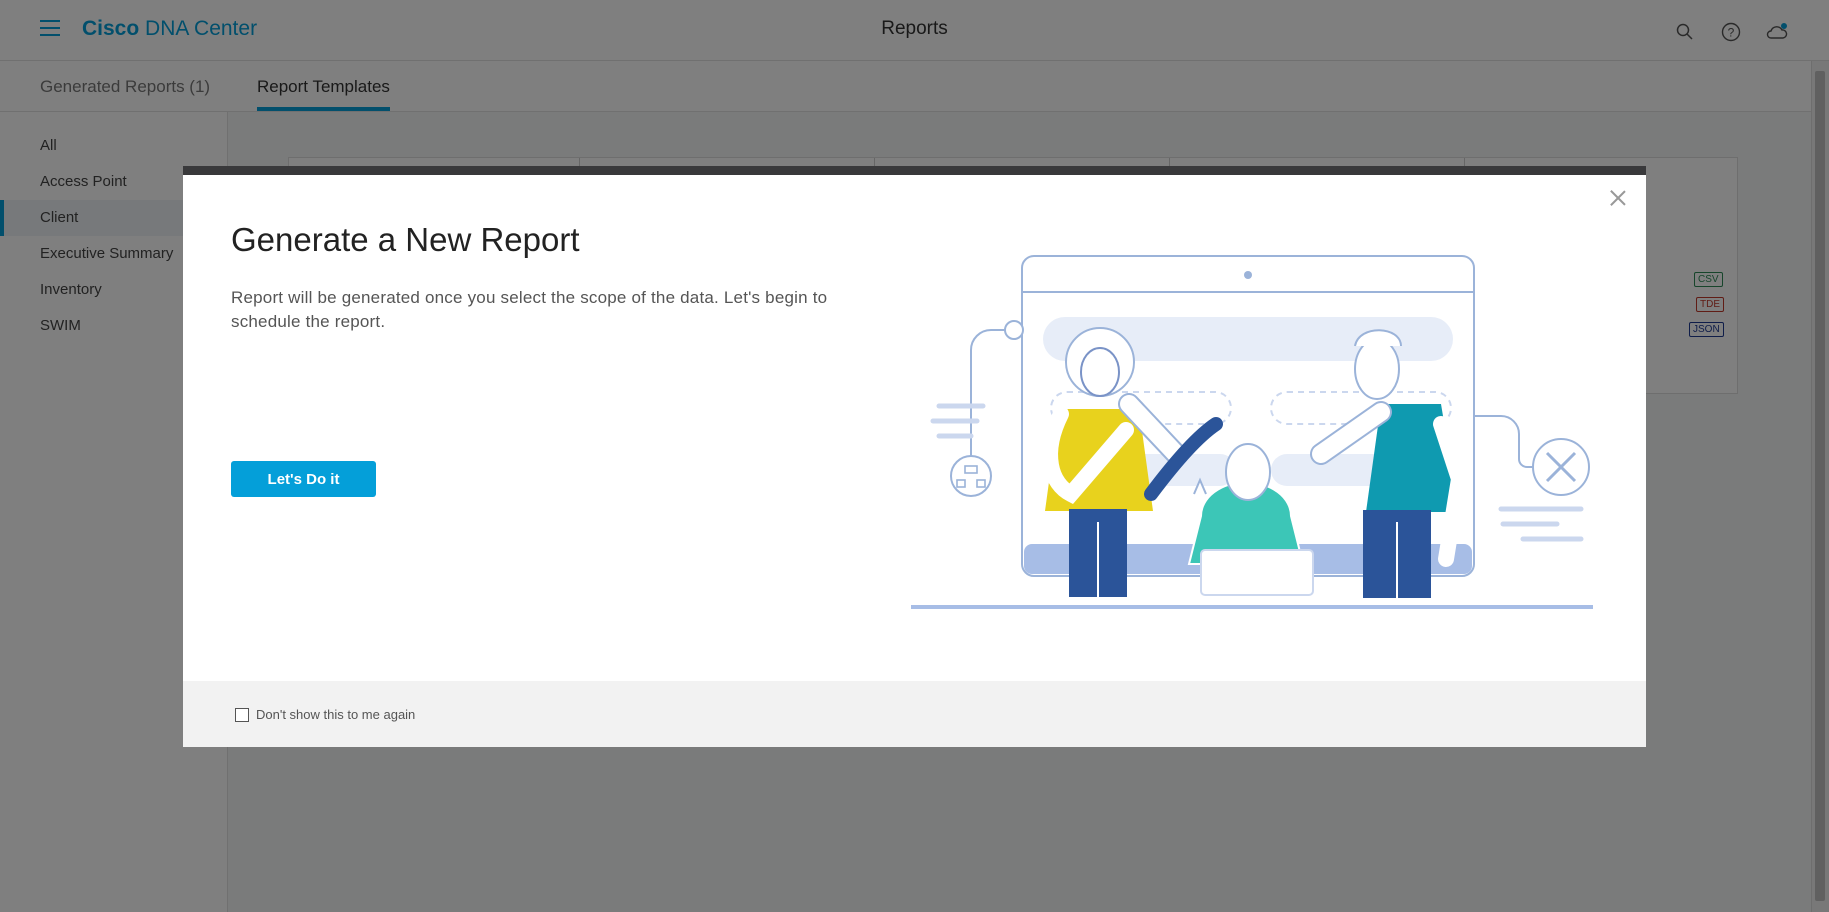 This screenshot has height=912, width=1829. I want to click on modal-footer: Don't show this to me again, so click(914, 714).